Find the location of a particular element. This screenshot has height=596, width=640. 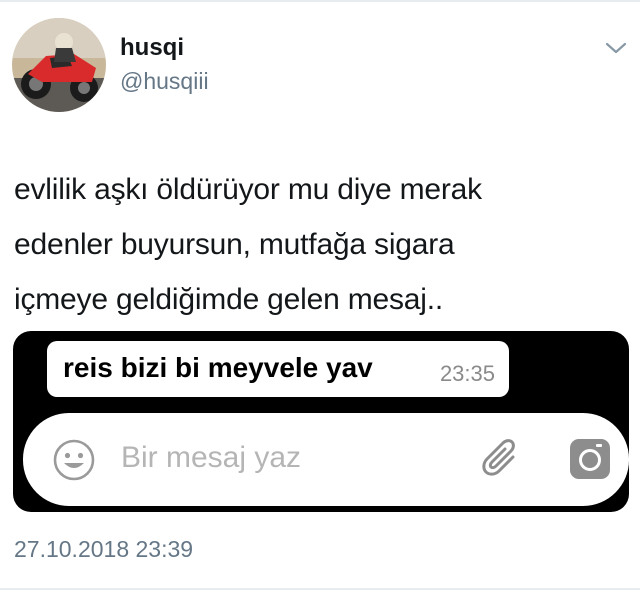

motorcycle-rider-avatar-icon is located at coordinates (59, 65).